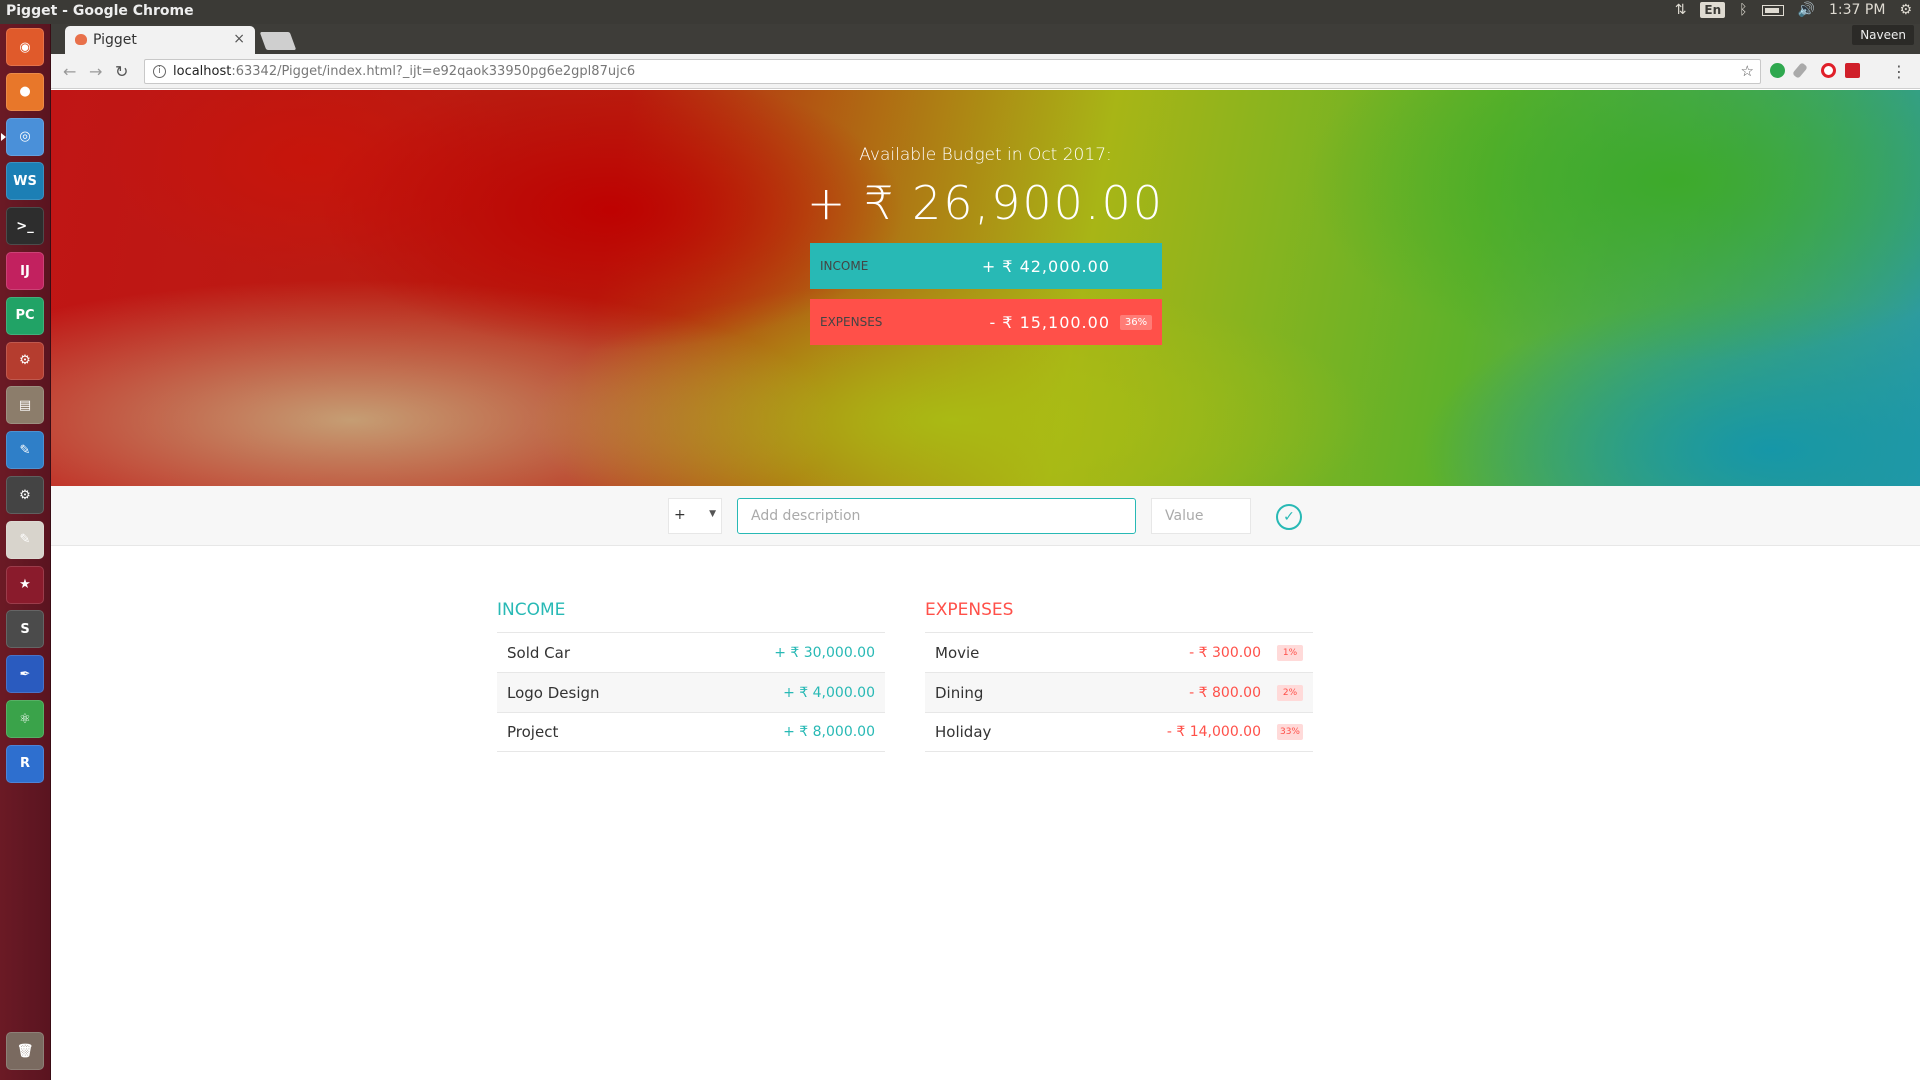  I want to click on item-value: - ₹ 300.00, so click(1225, 652).